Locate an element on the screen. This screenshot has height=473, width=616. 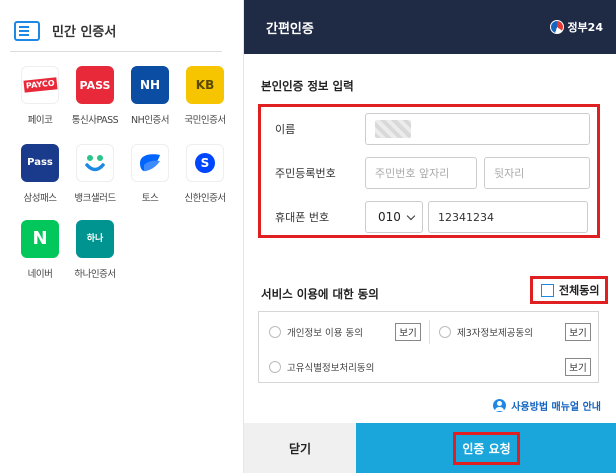
name-row: 이름 is located at coordinates (429, 129).